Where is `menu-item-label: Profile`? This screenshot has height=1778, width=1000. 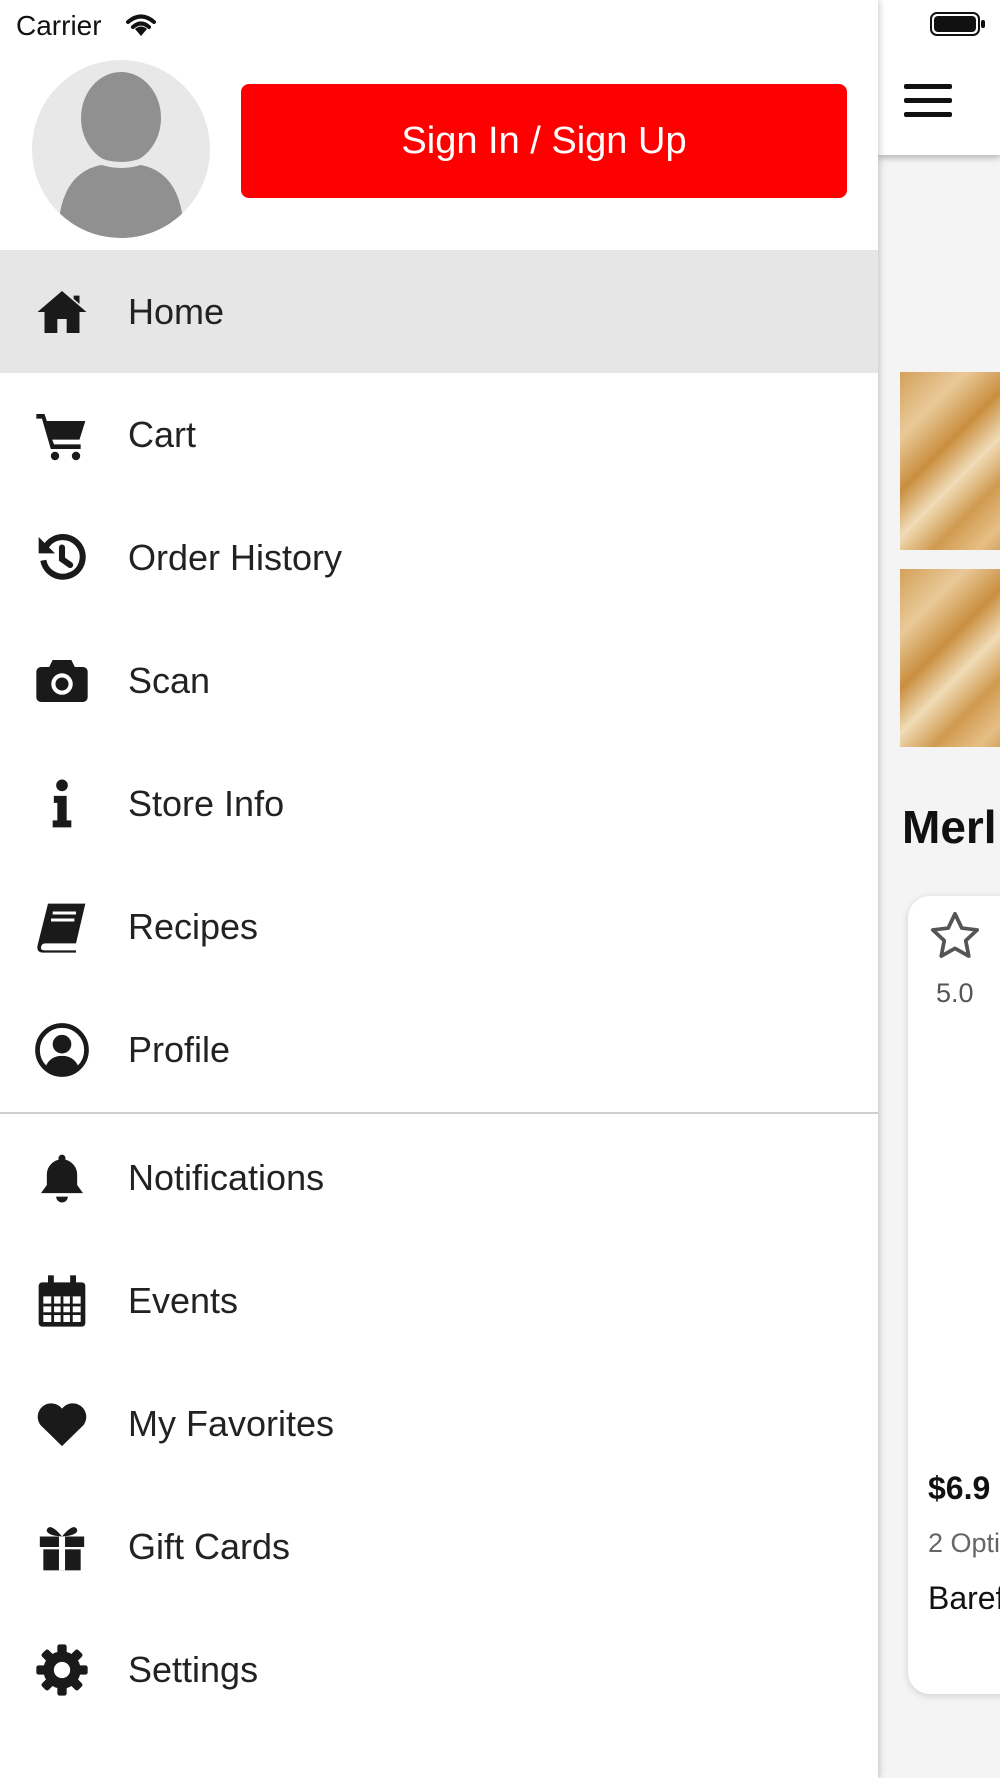 menu-item-label: Profile is located at coordinates (179, 1049).